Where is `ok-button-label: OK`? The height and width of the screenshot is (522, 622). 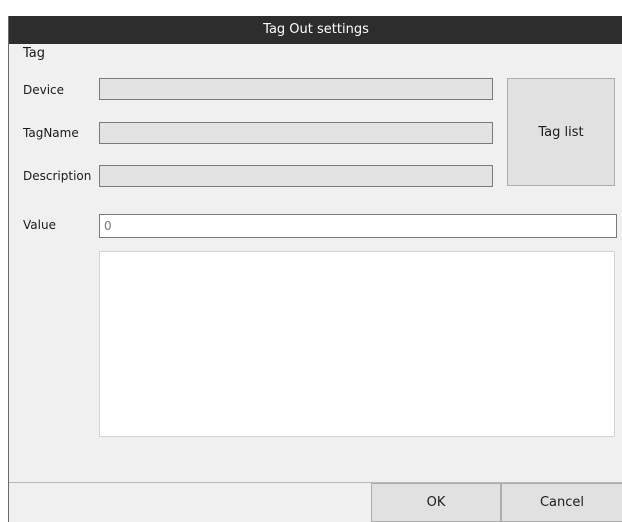 ok-button-label: OK is located at coordinates (436, 502).